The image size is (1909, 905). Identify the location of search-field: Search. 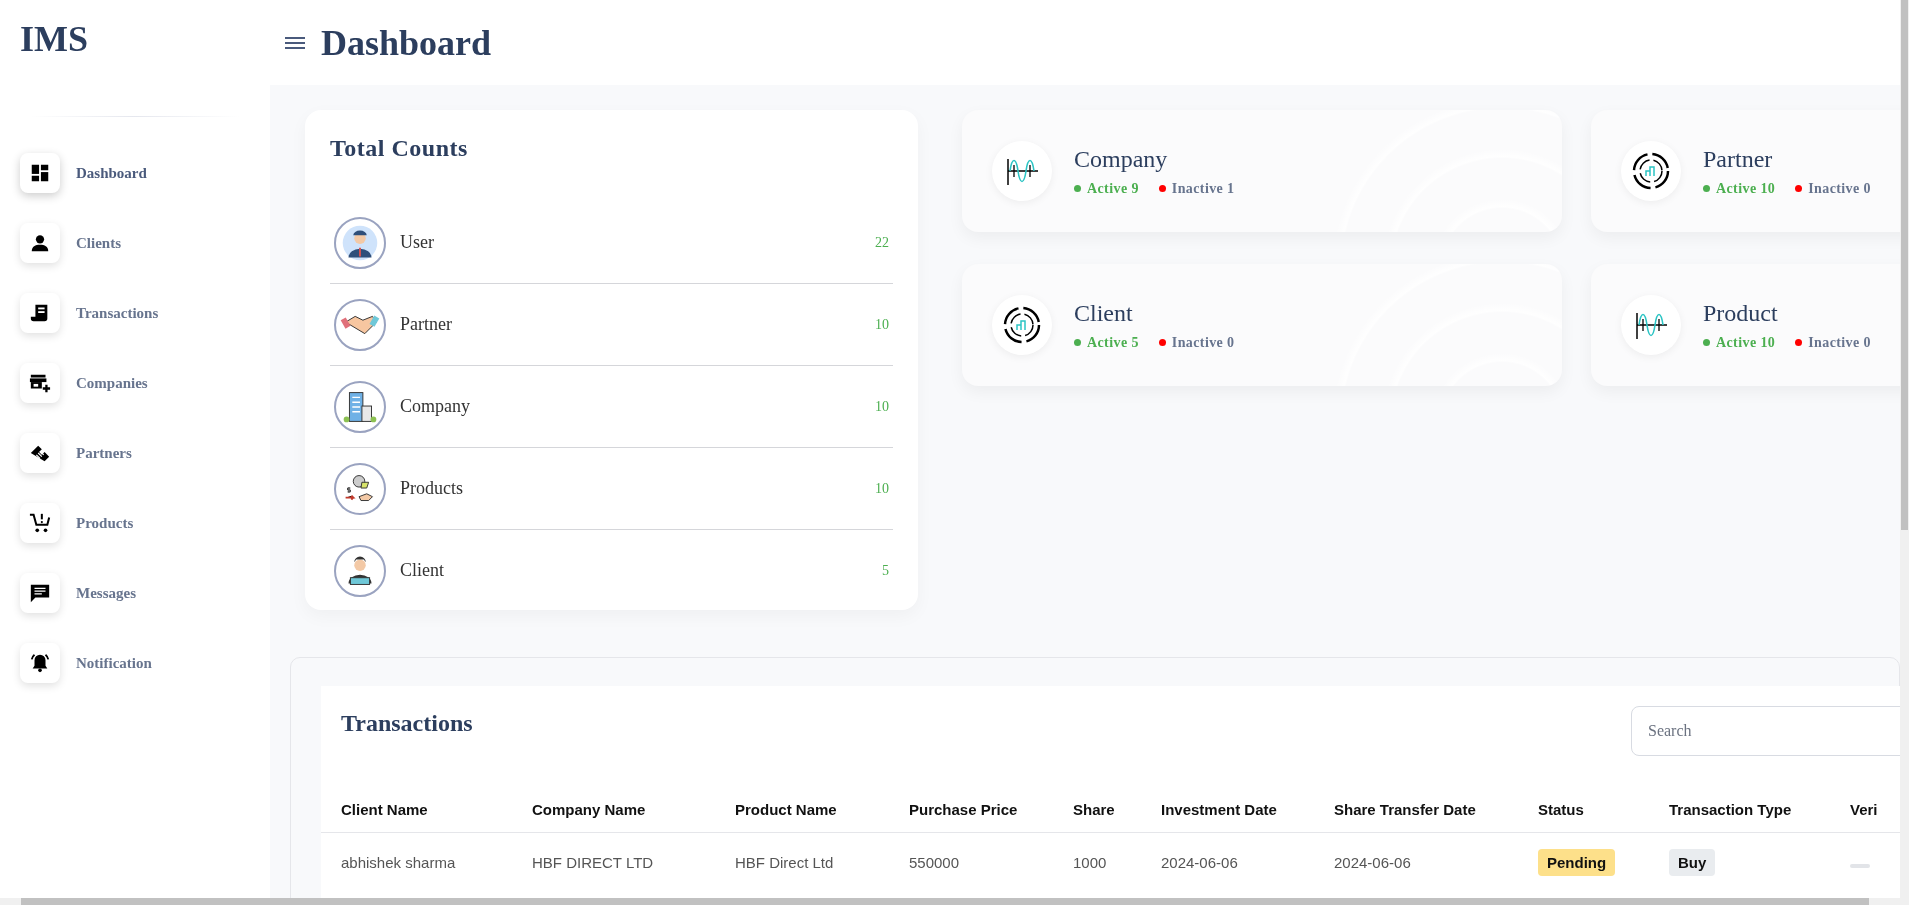
(1765, 731).